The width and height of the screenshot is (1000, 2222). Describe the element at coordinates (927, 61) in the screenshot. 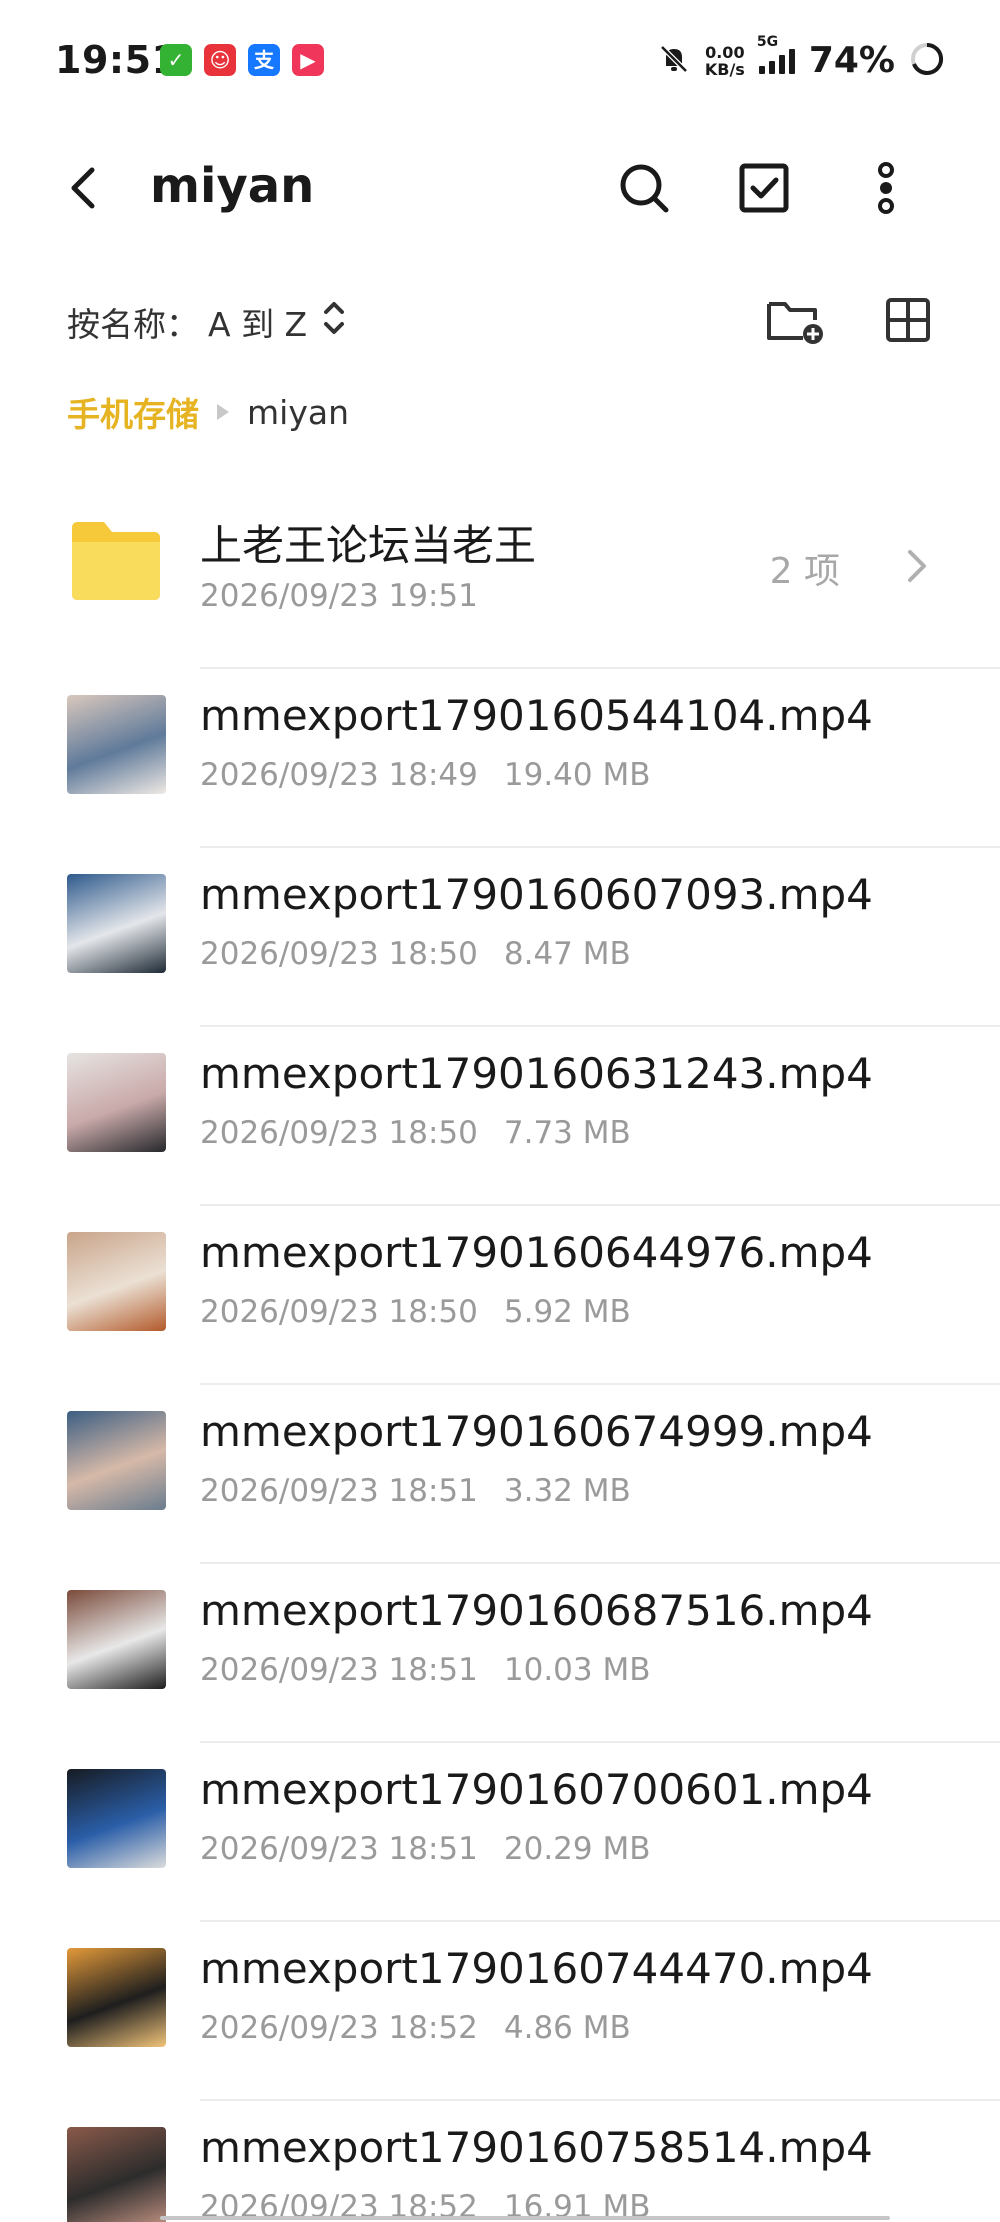

I see `battery-ring-icon` at that location.